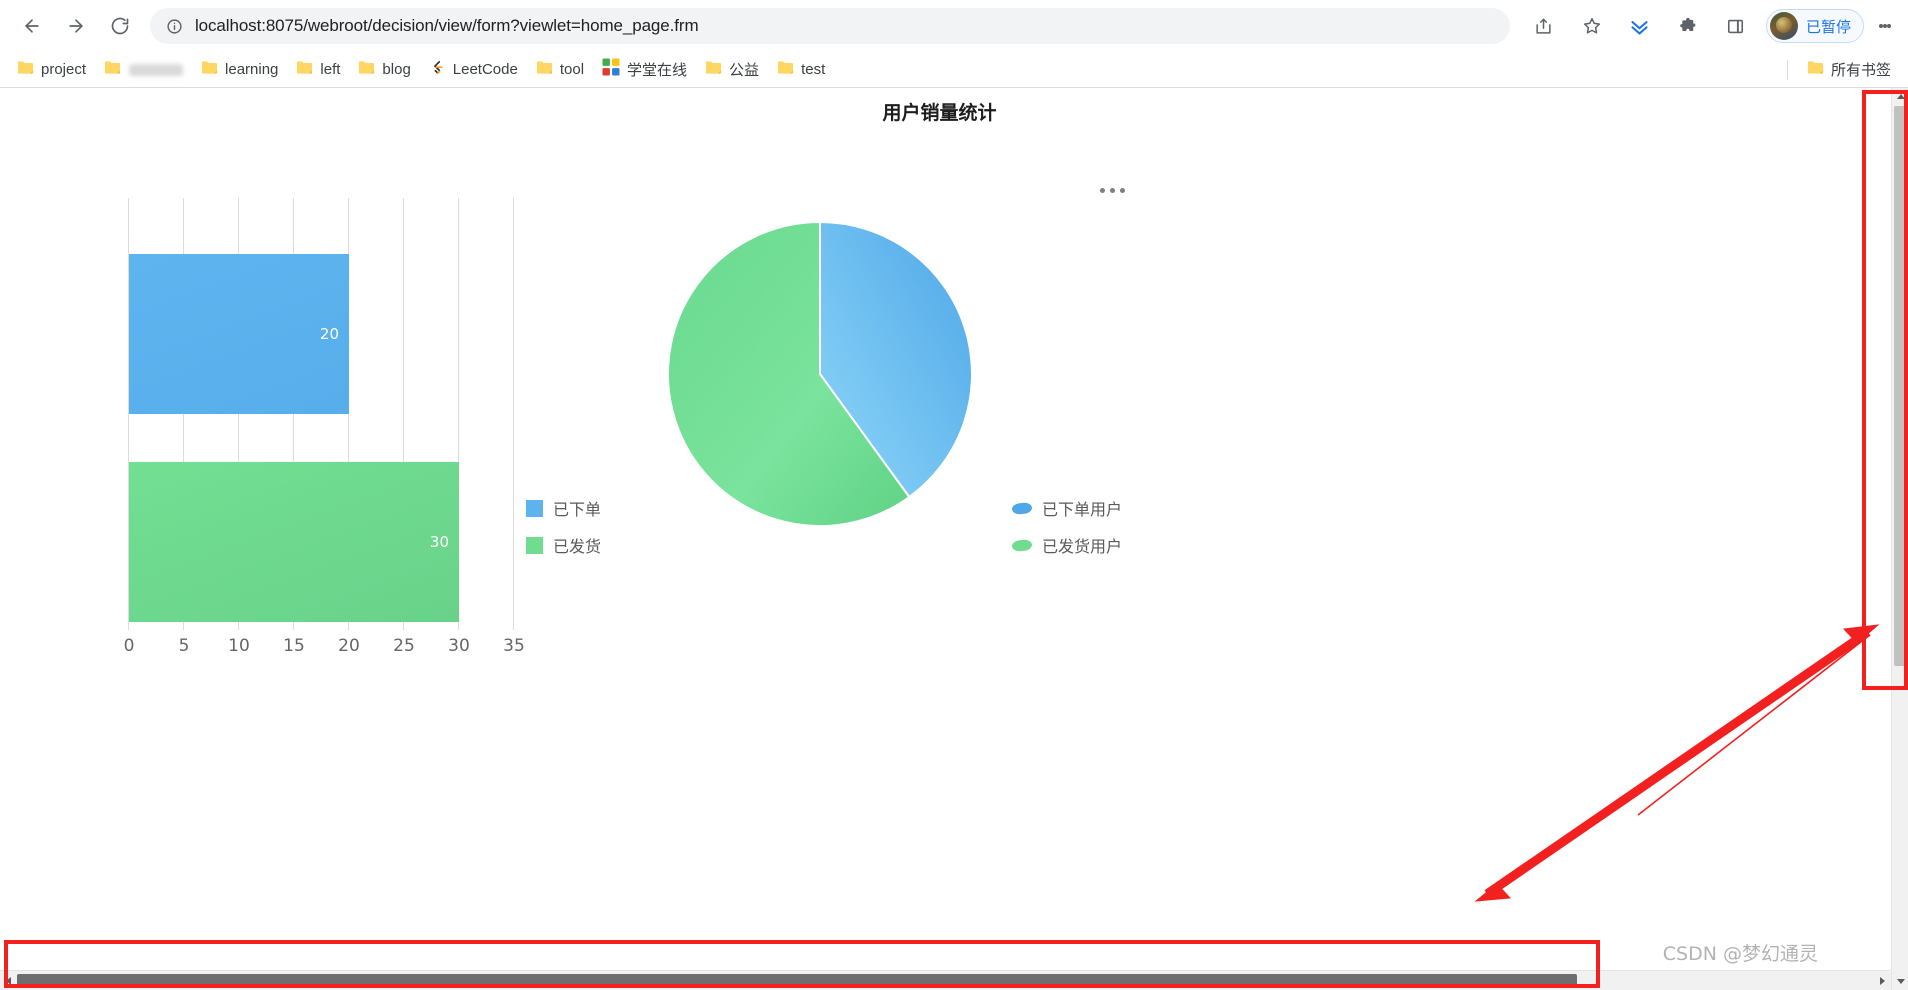 This screenshot has height=990, width=1908. What do you see at coordinates (513, 414) in the screenshot?
I see `gridline` at bounding box center [513, 414].